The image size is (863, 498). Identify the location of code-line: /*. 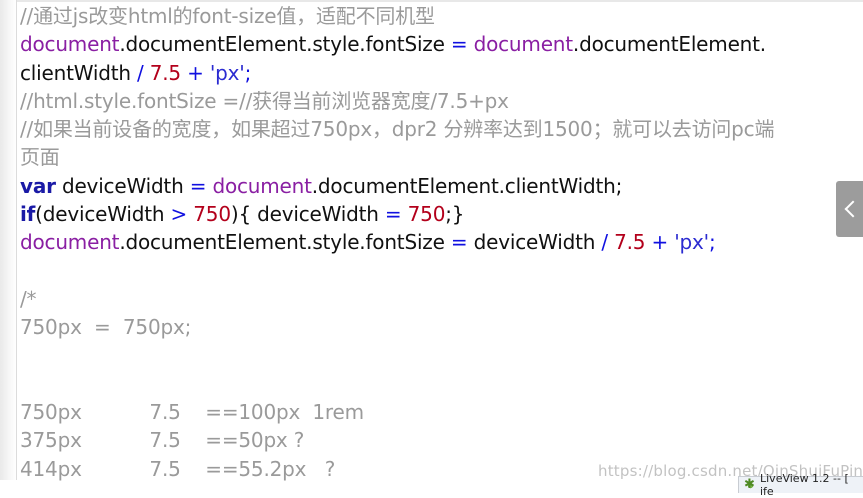
(440, 299).